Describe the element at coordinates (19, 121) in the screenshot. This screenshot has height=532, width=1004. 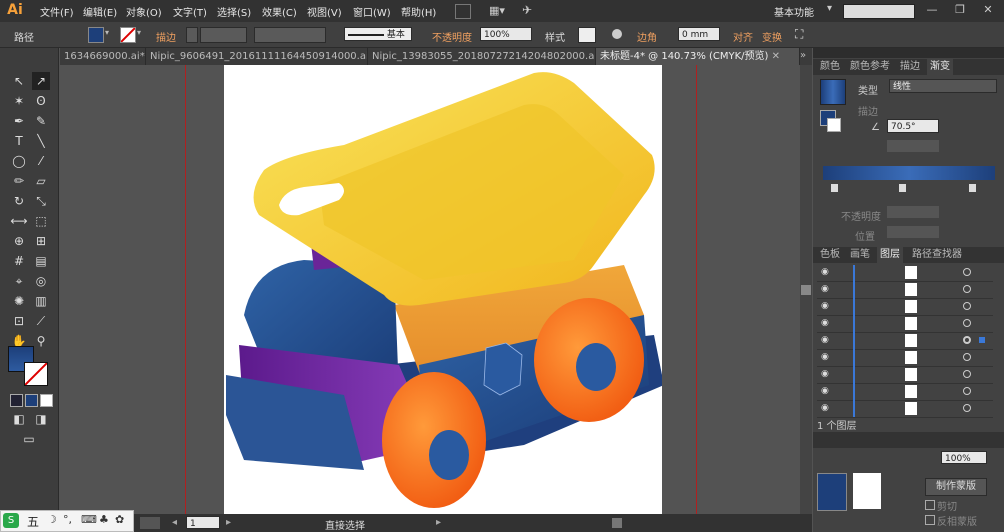
I see `pen-tool-icon: ✒` at that location.